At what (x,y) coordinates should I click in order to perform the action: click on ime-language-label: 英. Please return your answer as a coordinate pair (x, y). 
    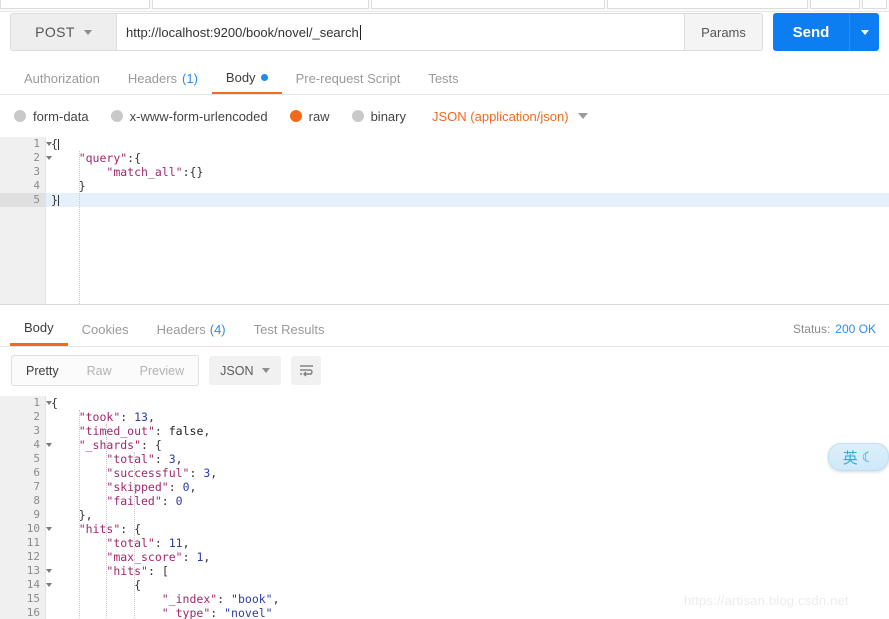
    Looking at the image, I should click on (850, 458).